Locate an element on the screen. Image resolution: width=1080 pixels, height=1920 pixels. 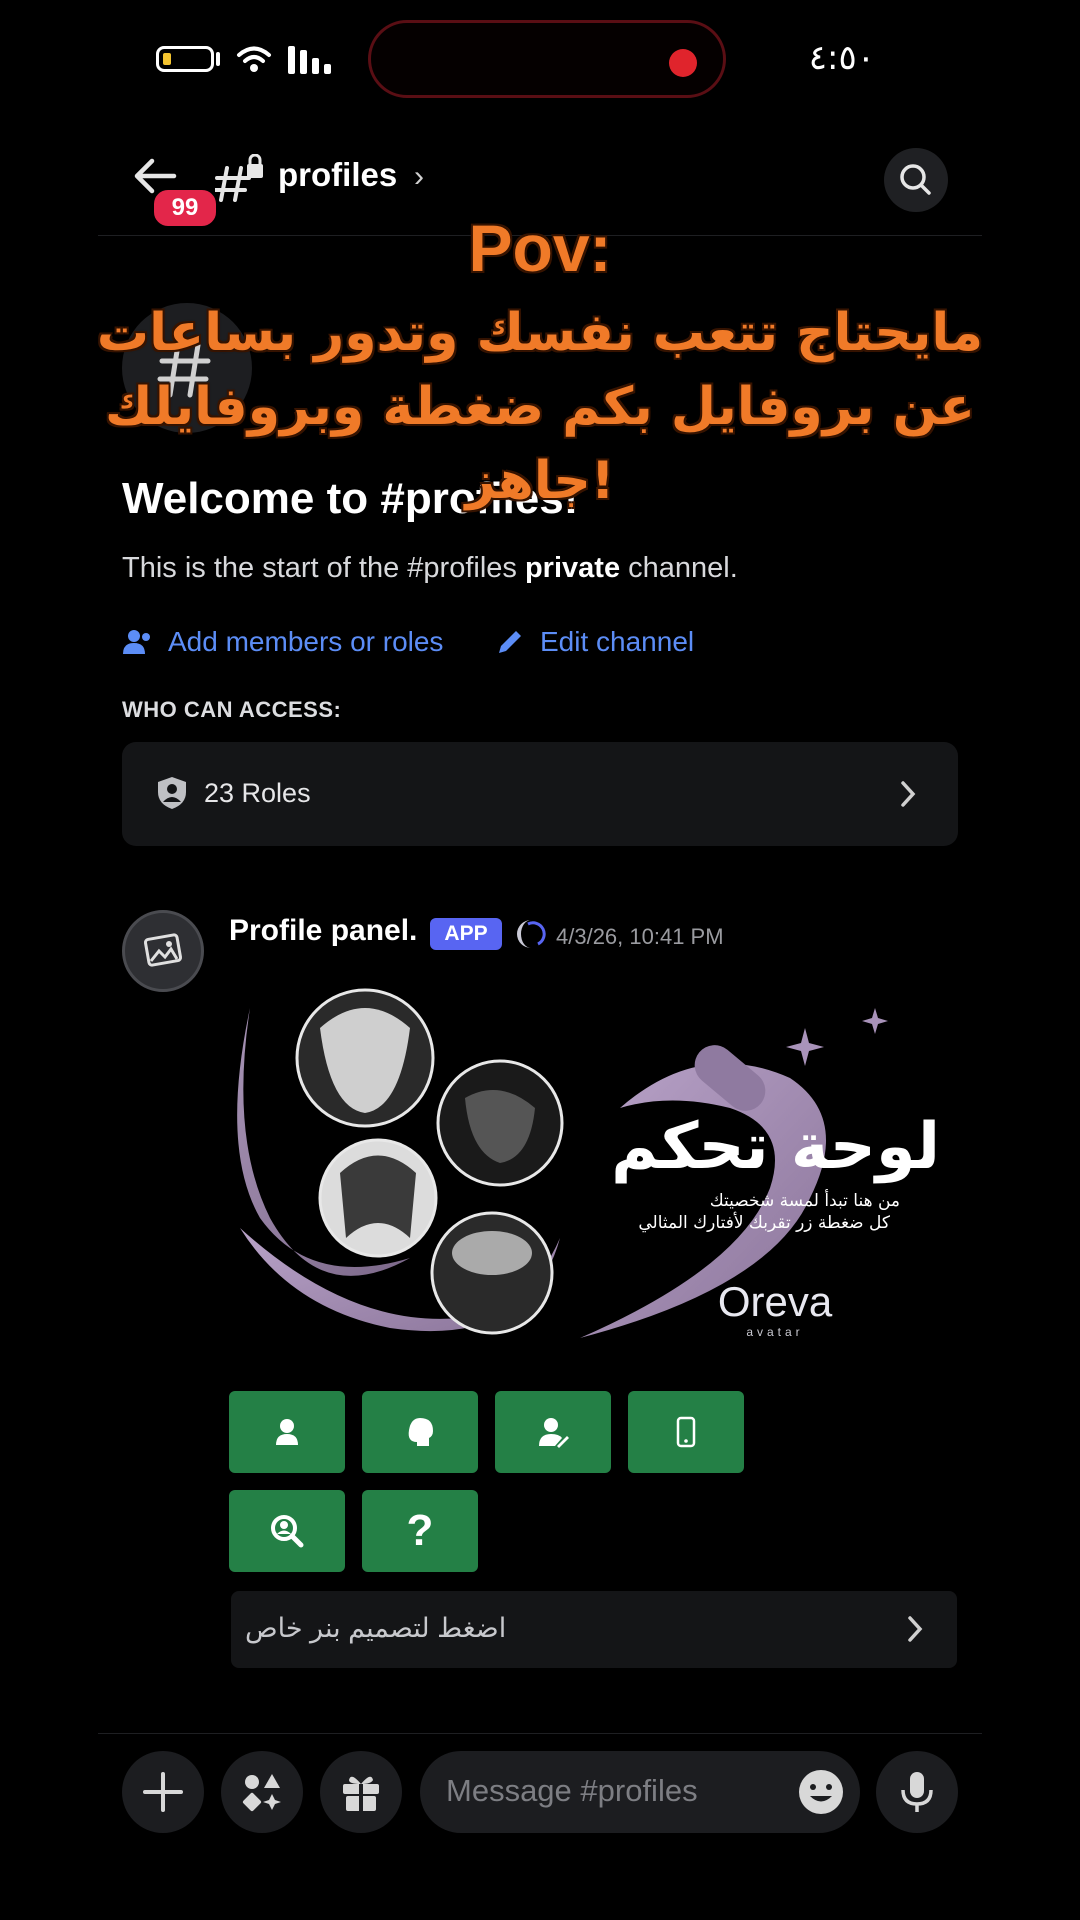
add-person-icon is located at coordinates (136, 642).